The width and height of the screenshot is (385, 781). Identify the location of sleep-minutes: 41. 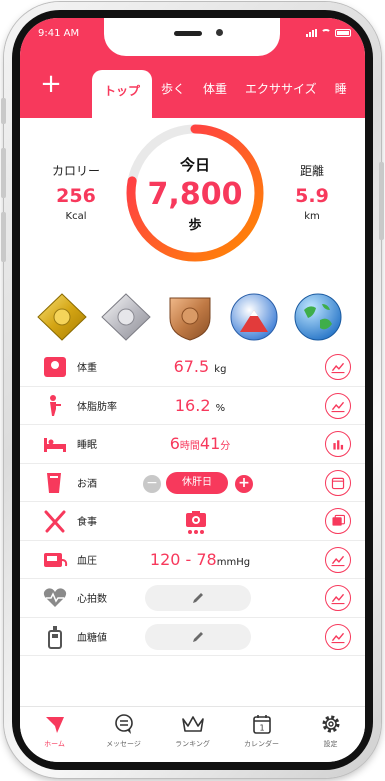
(210, 444).